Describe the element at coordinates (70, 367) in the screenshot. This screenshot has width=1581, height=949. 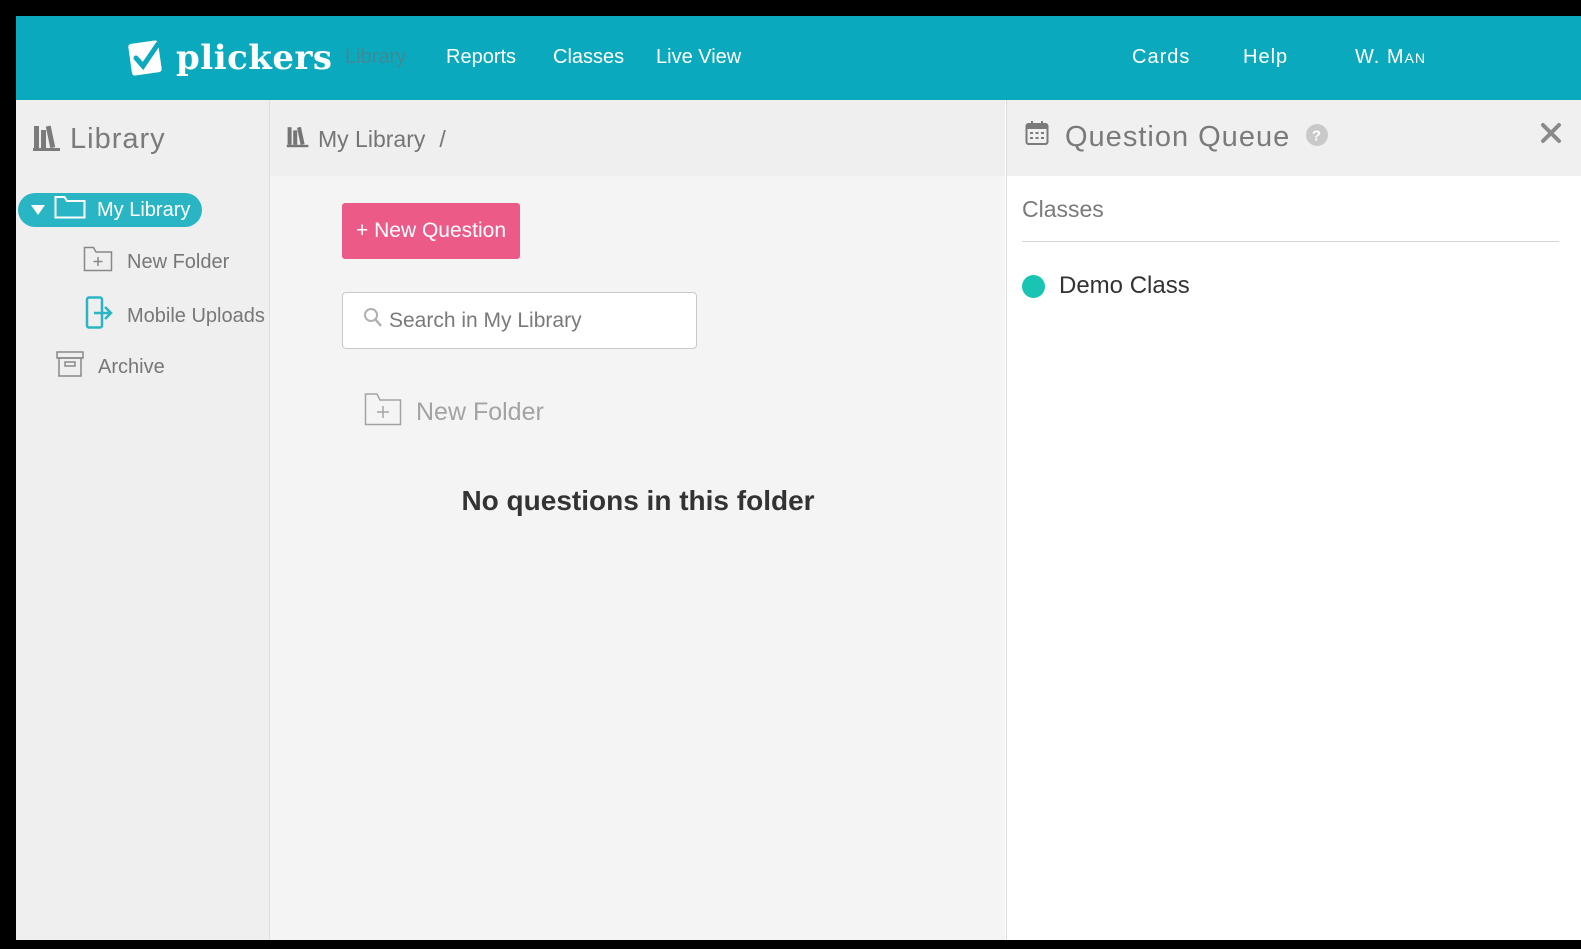
I see `archive-box-icon` at that location.